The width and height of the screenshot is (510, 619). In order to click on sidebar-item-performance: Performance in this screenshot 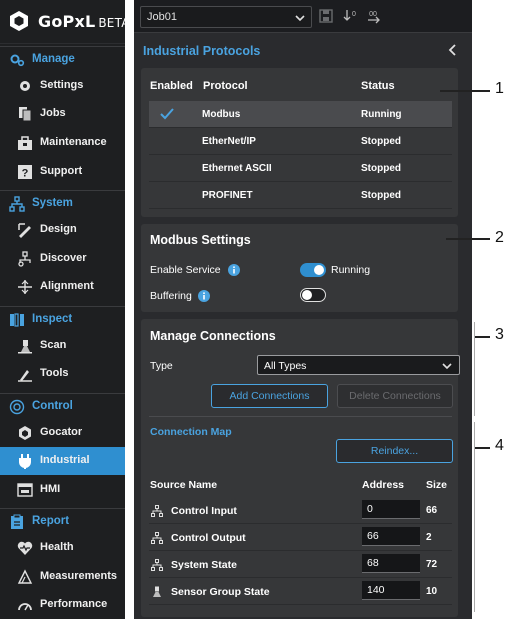, I will do `click(62, 605)`.